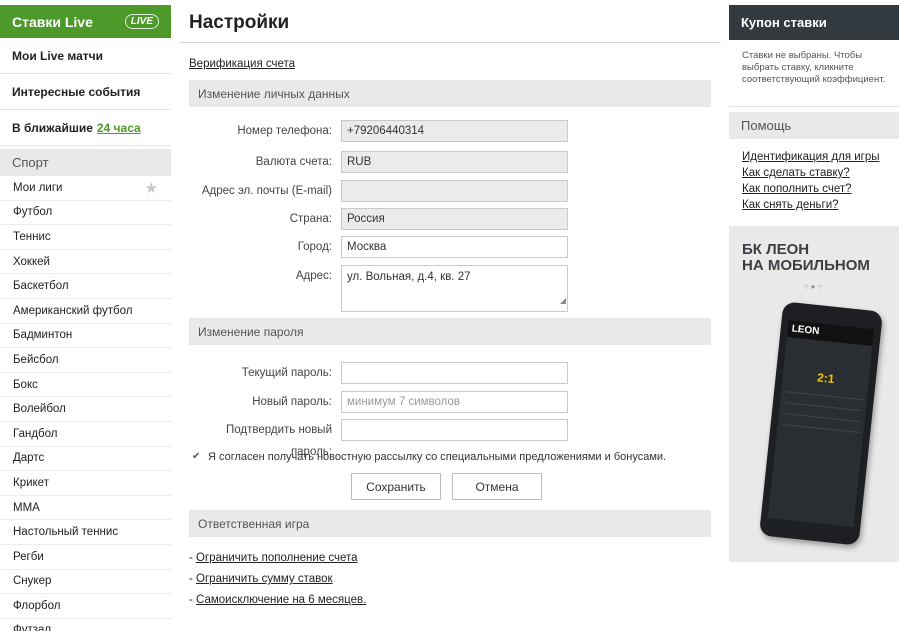 The width and height of the screenshot is (899, 631). I want to click on email-row: Адрес эл. почты (E-mail), so click(450, 191).